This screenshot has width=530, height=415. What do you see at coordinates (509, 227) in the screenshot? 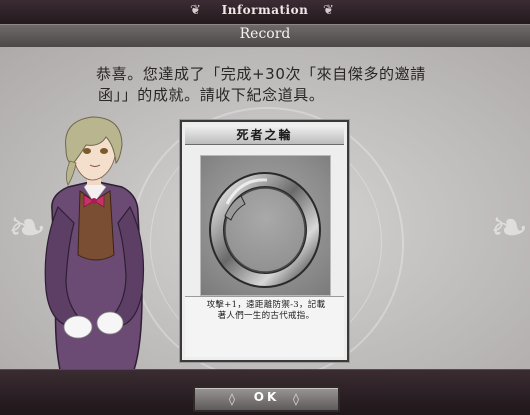
I see `right-ornament-icon: ❧` at bounding box center [509, 227].